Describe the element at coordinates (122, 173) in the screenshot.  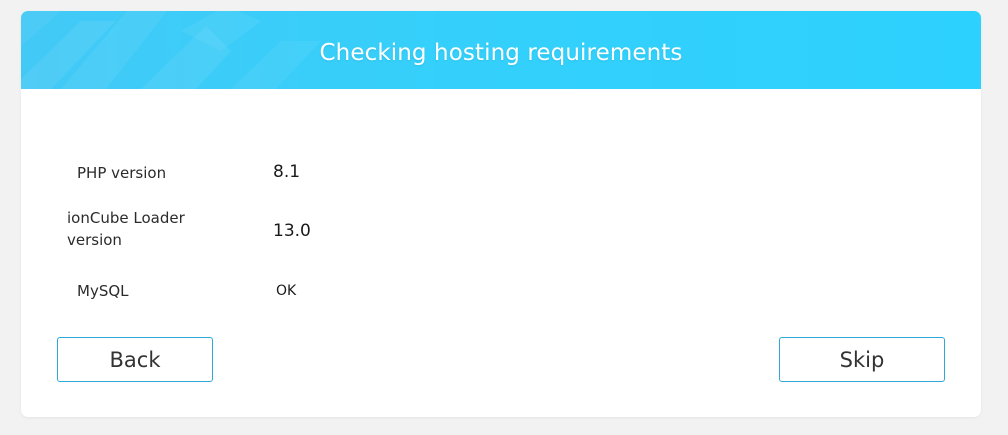
I see `php-version-label: PHP version` at that location.